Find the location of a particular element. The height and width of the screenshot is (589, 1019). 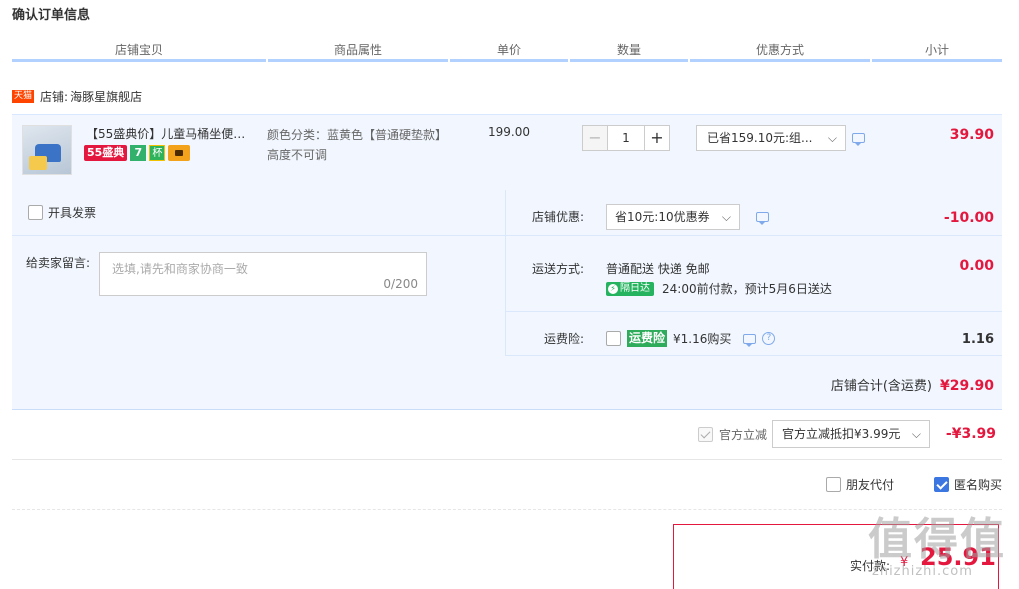

help-question-icon: ? is located at coordinates (769, 338).